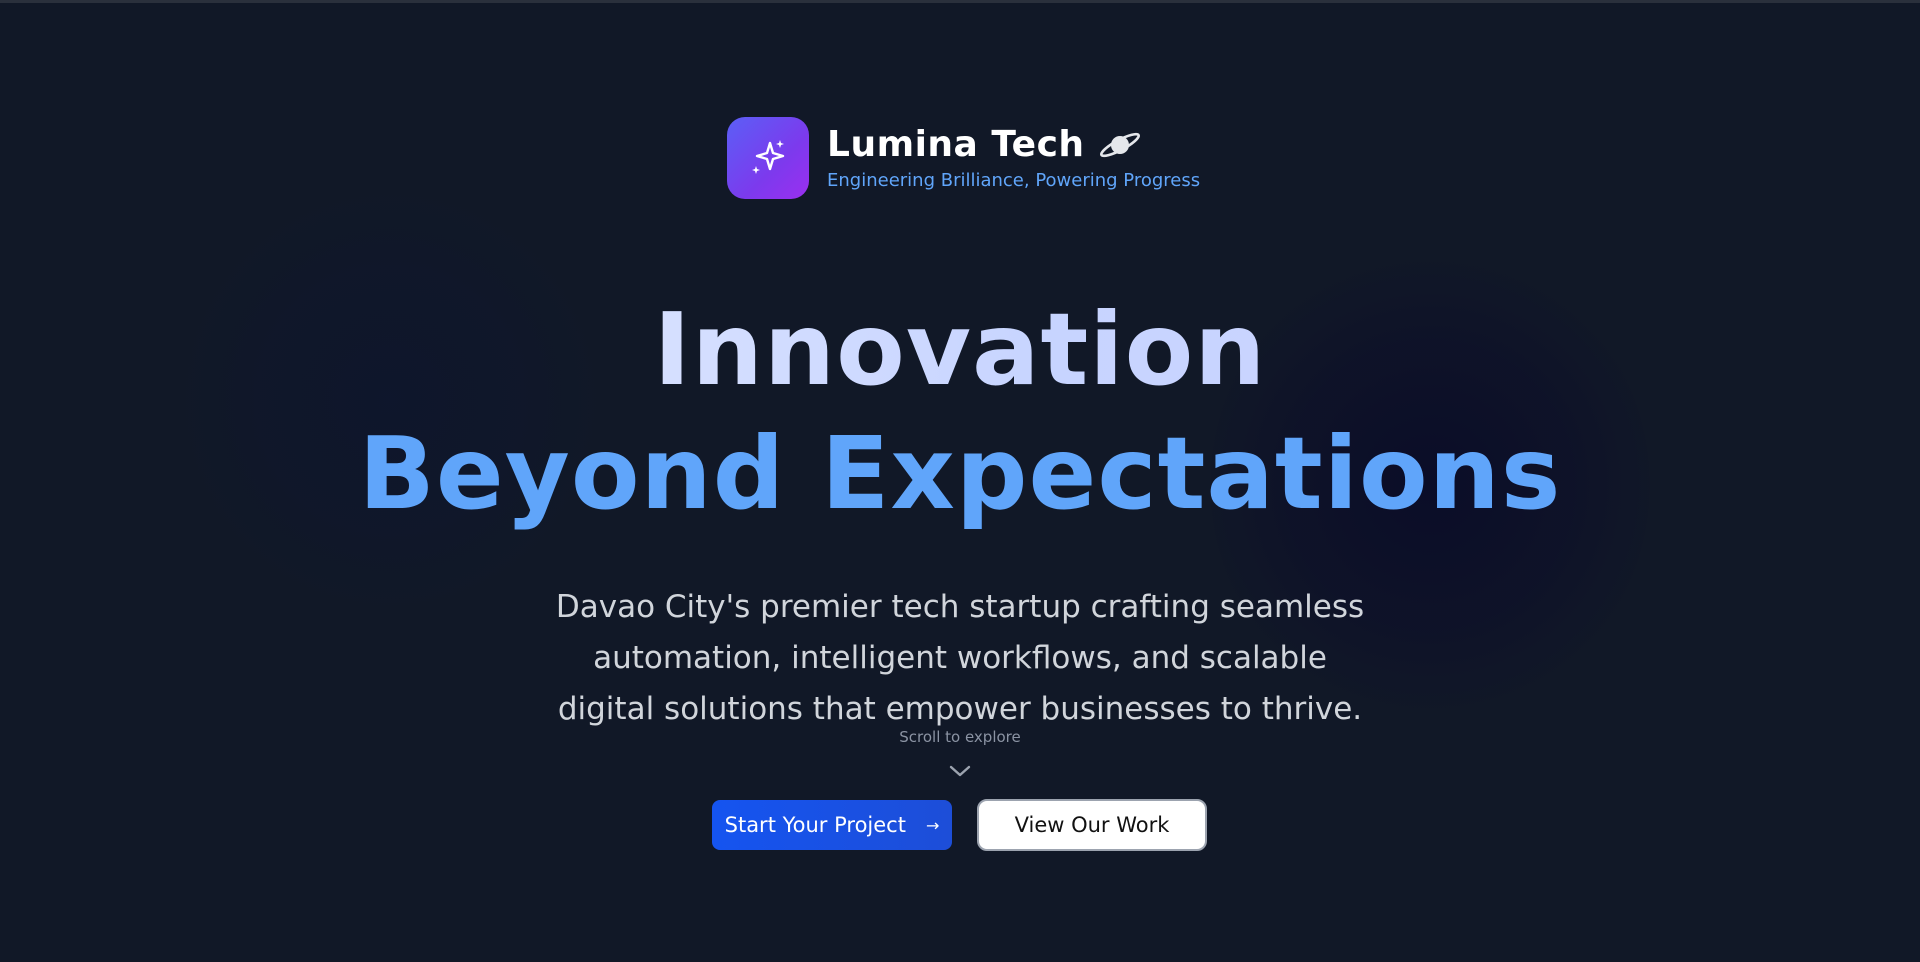 This screenshot has height=962, width=1920. I want to click on start-project-button: Start Your Project →, so click(832, 825).